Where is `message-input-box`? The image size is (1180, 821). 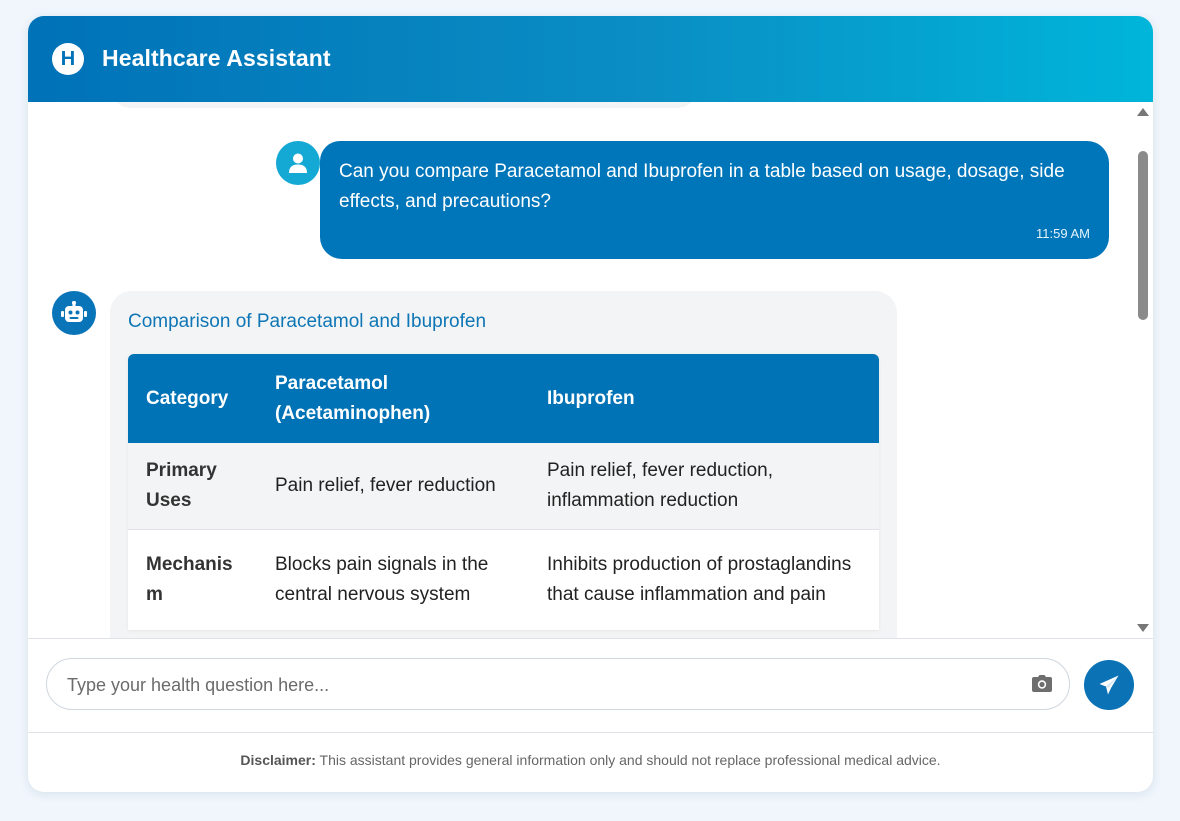 message-input-box is located at coordinates (558, 684).